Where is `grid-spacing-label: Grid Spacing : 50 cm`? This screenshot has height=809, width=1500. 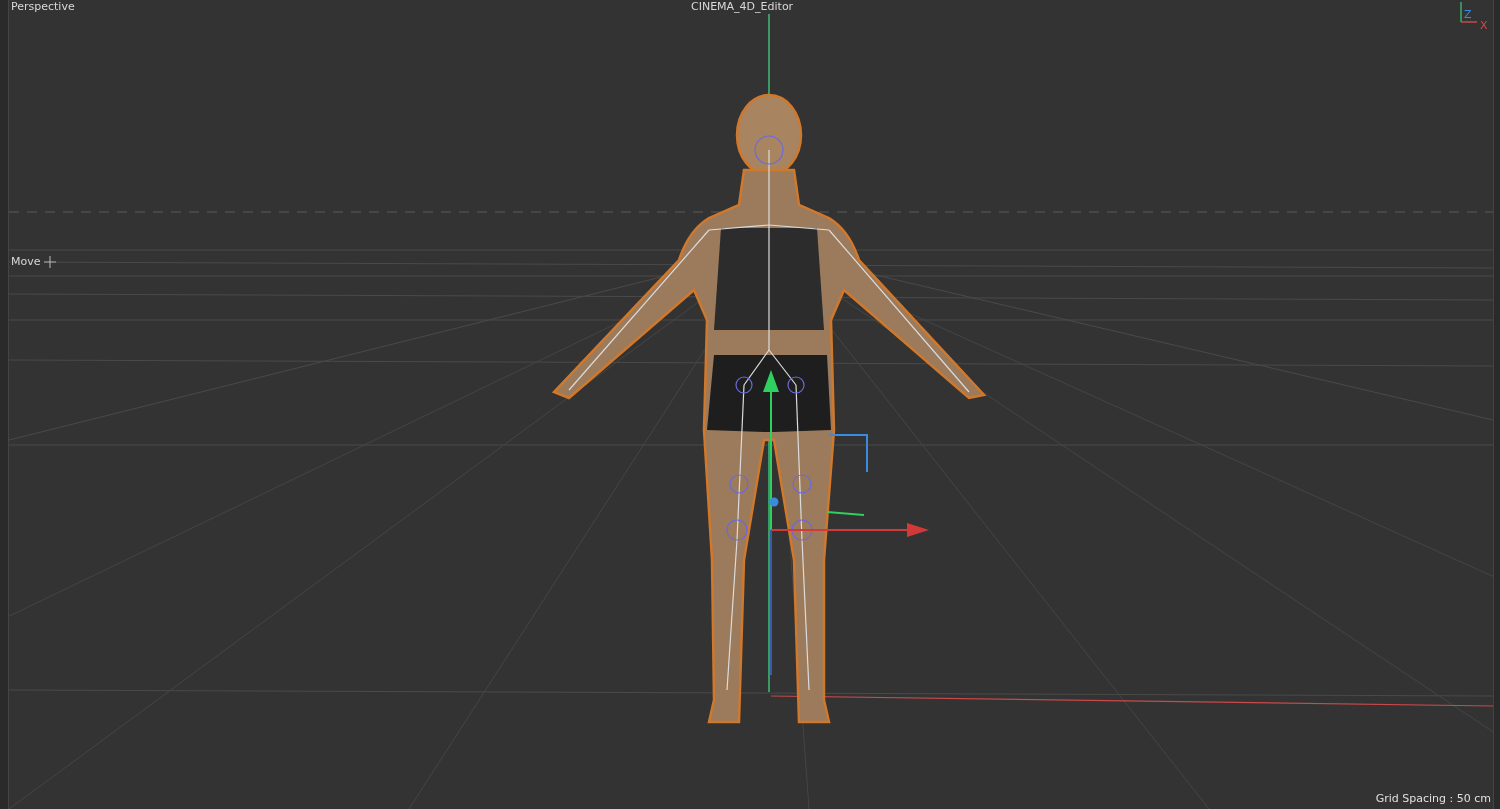 grid-spacing-label: Grid Spacing : 50 cm is located at coordinates (1433, 798).